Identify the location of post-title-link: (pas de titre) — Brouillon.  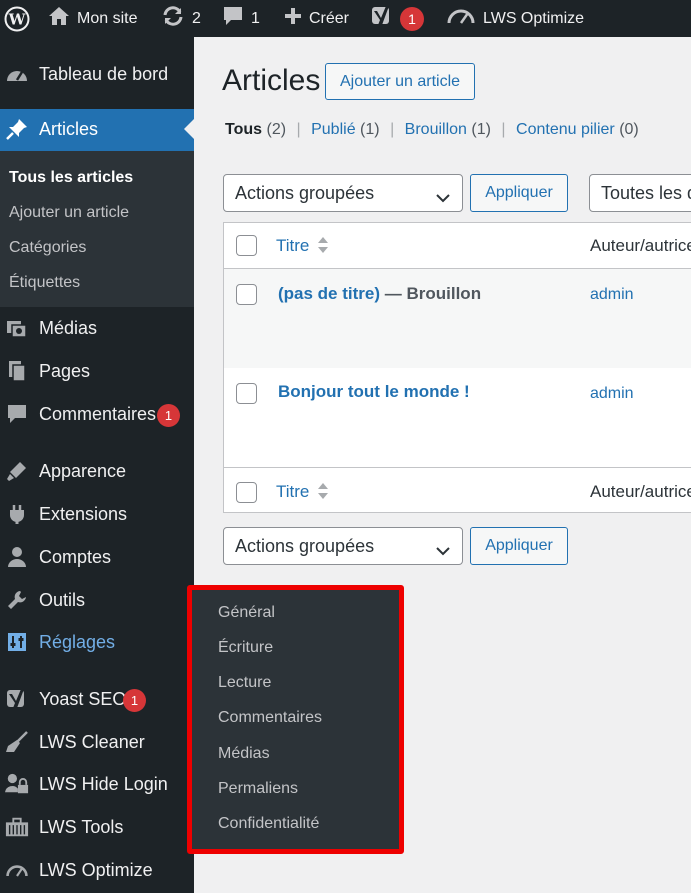
(379, 294).